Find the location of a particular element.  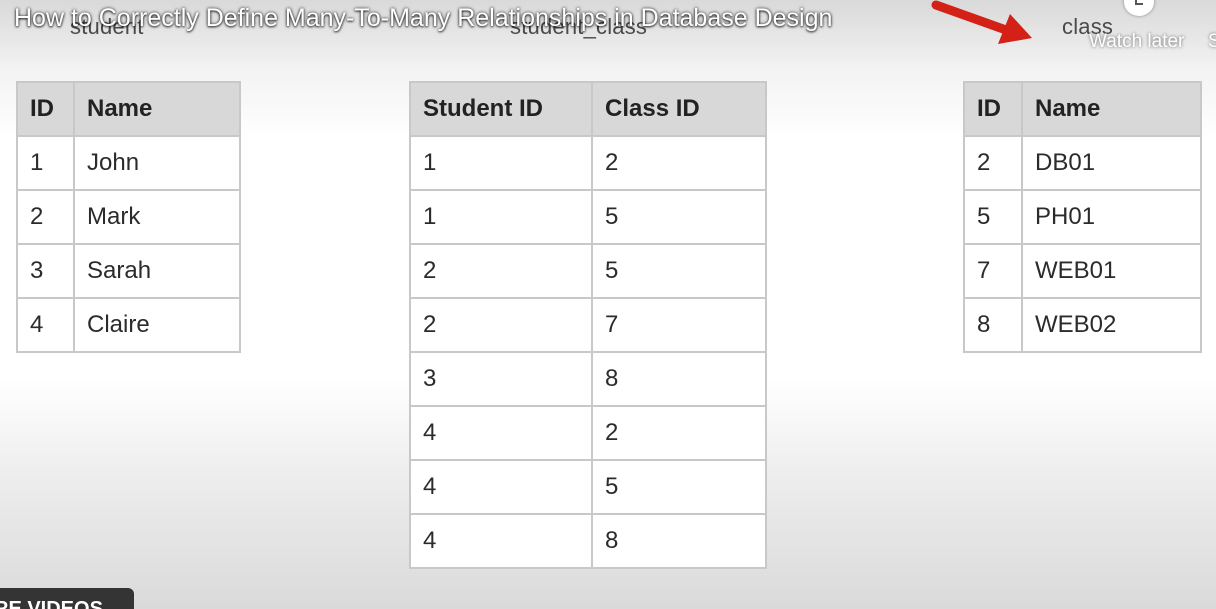

table-row: 4 5 is located at coordinates (588, 487).